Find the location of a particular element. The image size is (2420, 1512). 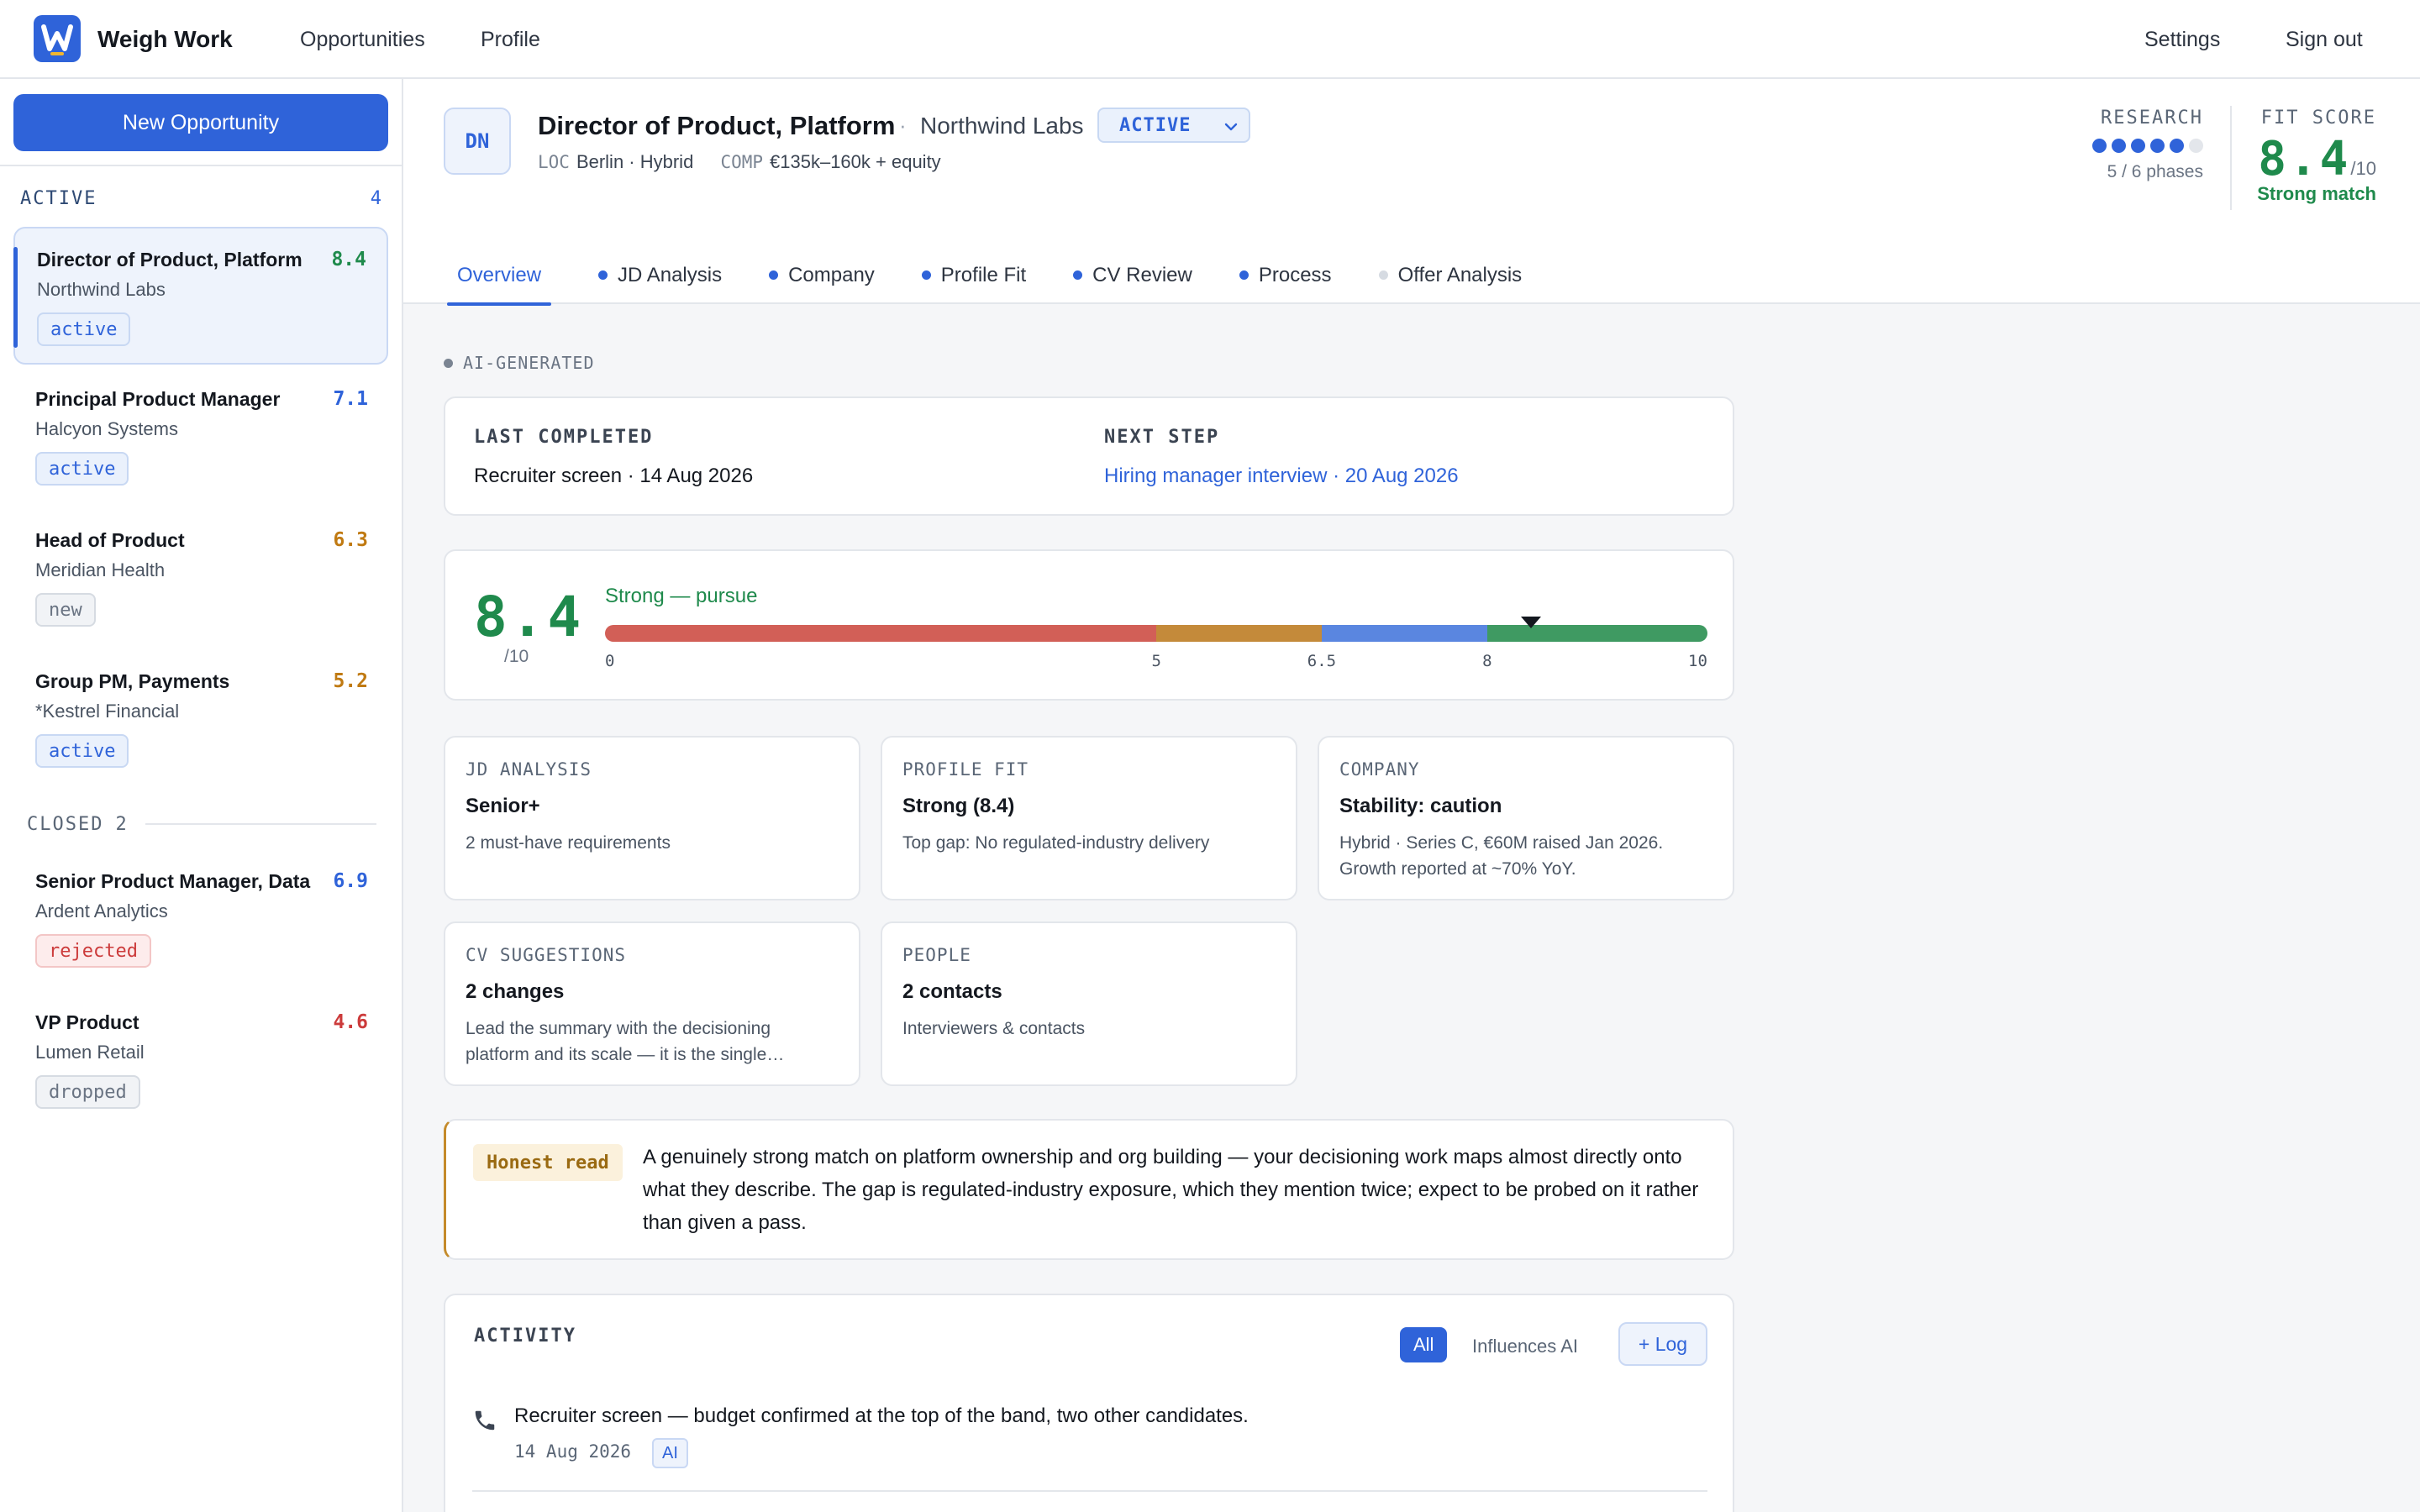

research-dots is located at coordinates (2144, 146).